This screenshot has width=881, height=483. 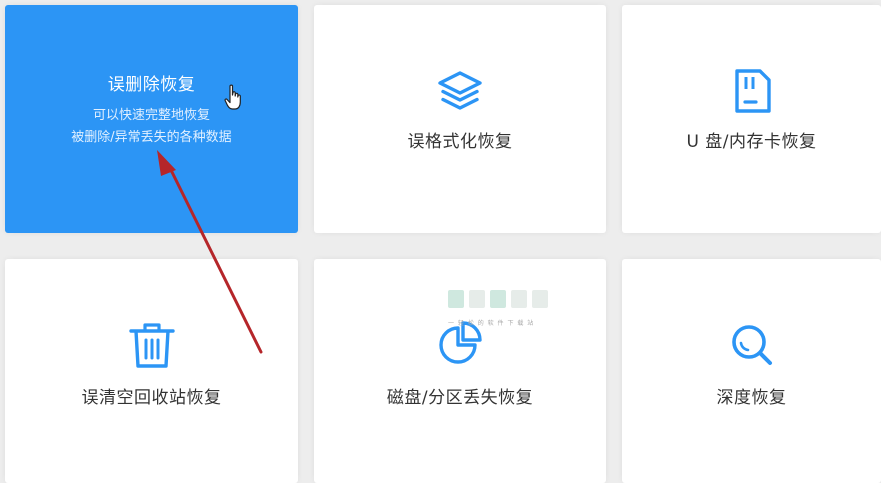 What do you see at coordinates (151, 115) in the screenshot?
I see `card-description-line-1: 可以快速完整地恢复` at bounding box center [151, 115].